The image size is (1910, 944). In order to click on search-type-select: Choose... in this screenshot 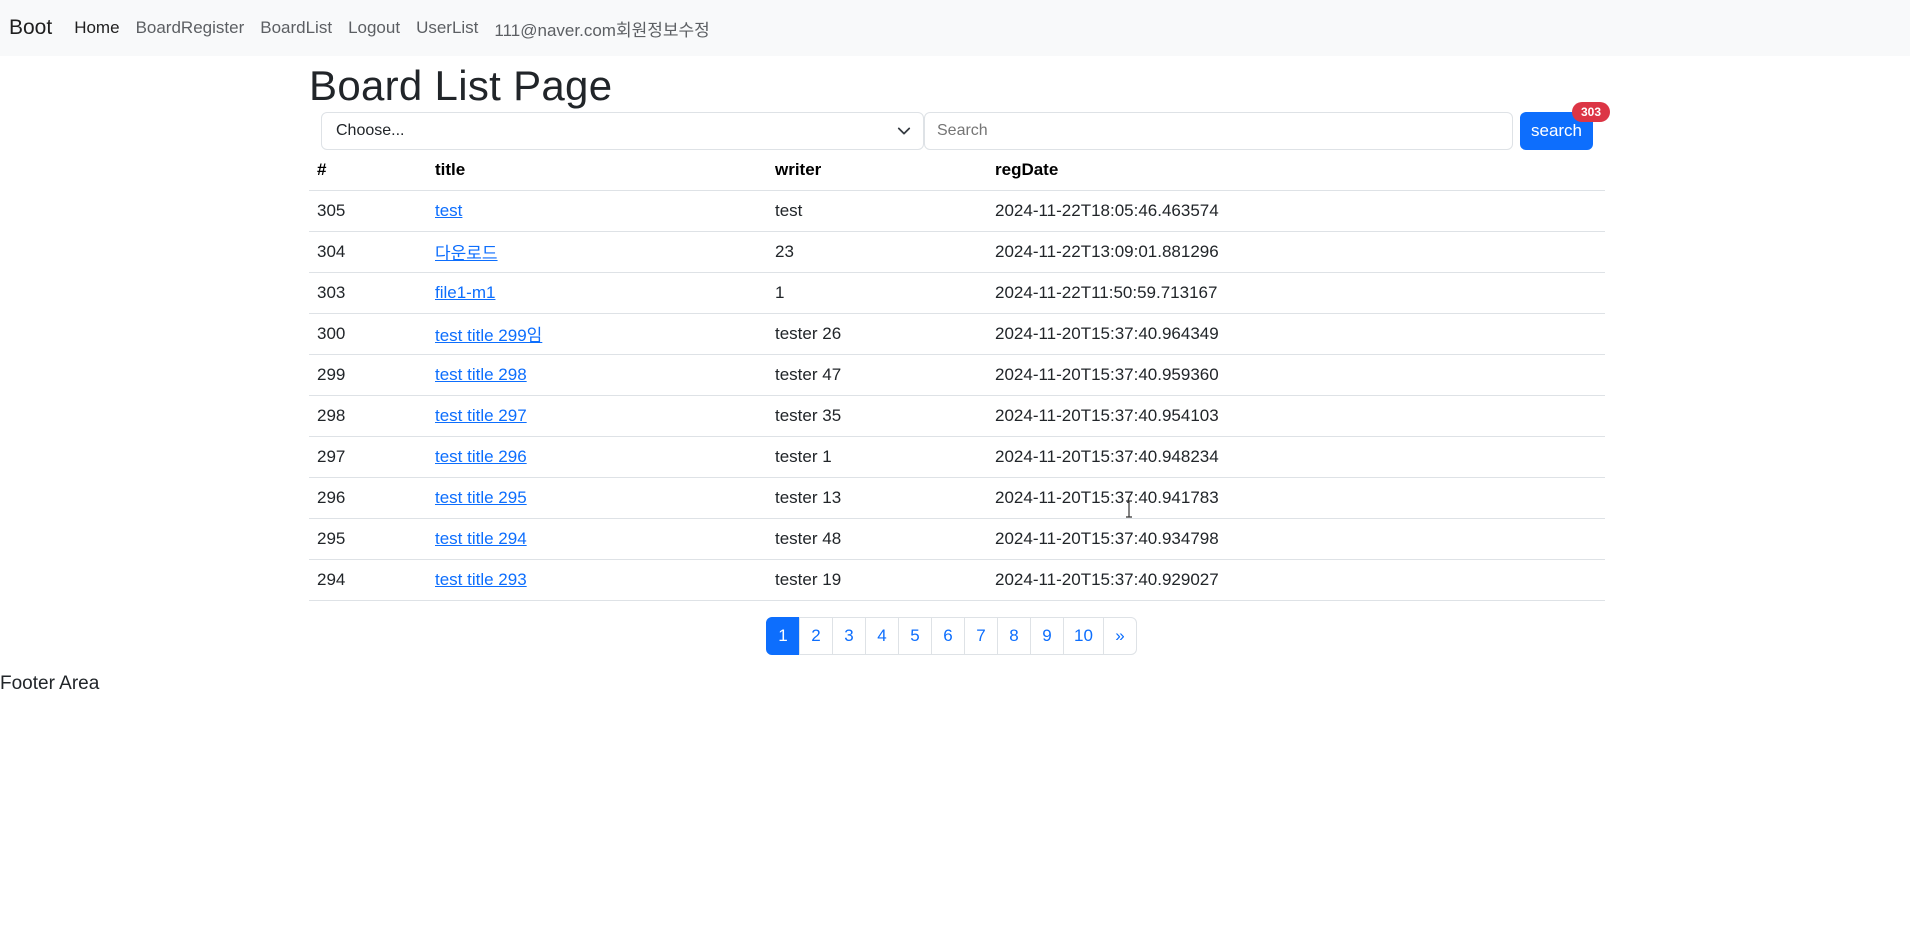, I will do `click(622, 131)`.